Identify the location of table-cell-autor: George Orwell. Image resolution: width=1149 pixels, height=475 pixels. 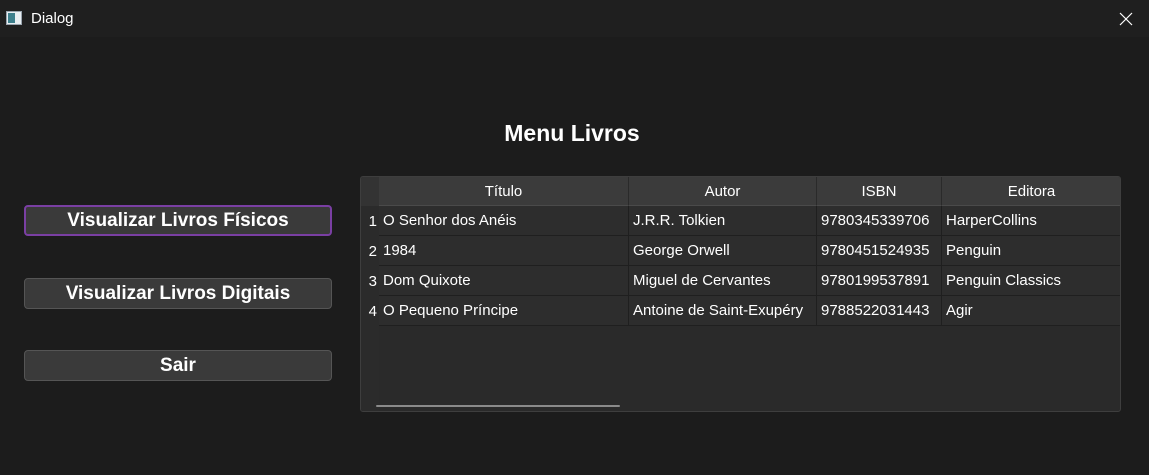
(723, 251).